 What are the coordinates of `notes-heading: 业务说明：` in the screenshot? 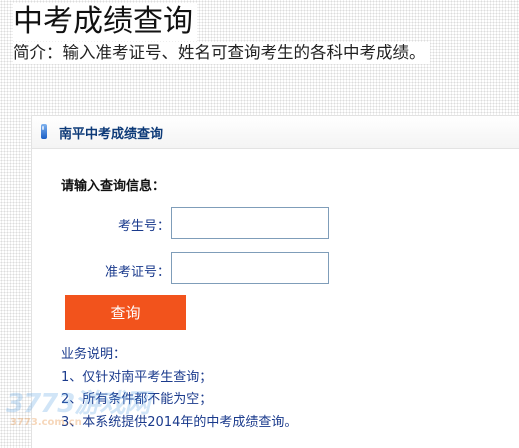 It's located at (94, 354).